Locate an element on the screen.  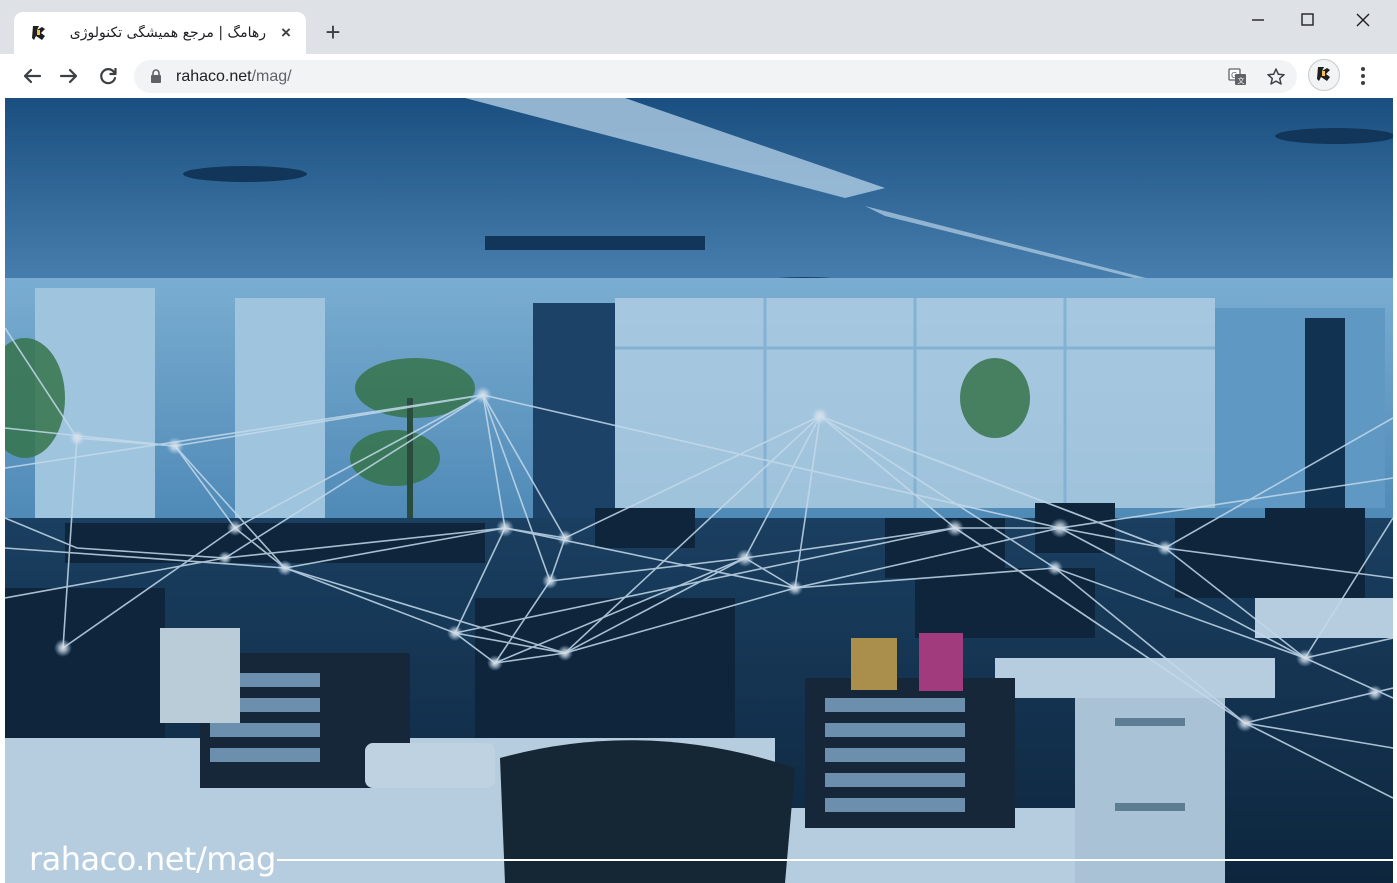
star-icon is located at coordinates (1276, 77).